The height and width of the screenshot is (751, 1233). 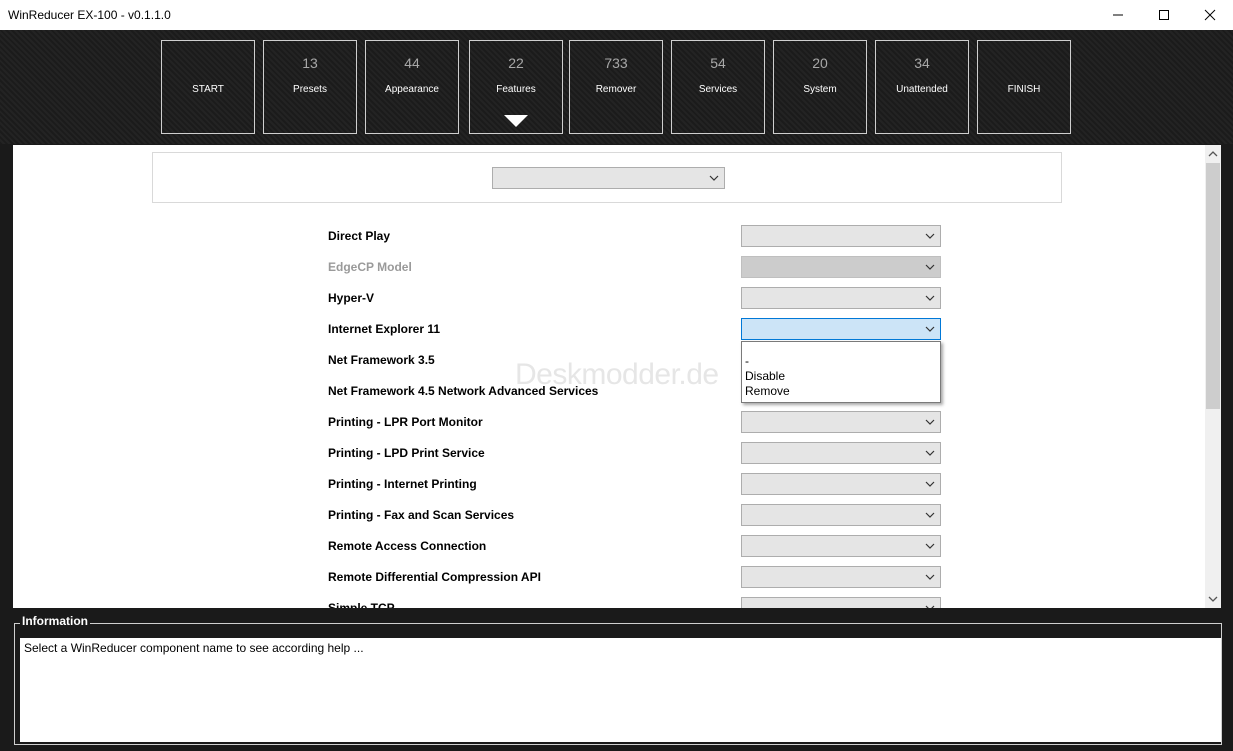 I want to click on nav-tab-count: 13, so click(x=310, y=63).